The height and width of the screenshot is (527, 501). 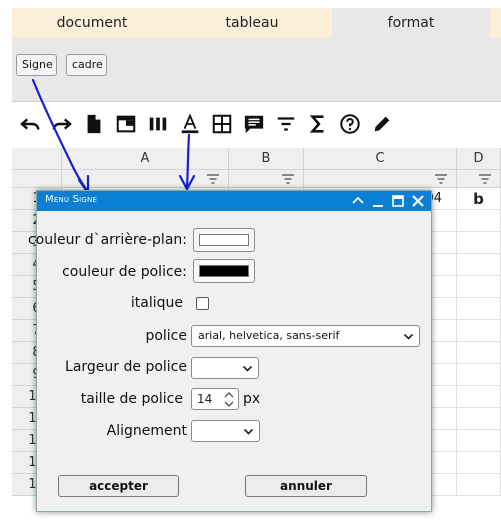 What do you see at coordinates (225, 431) in the screenshot?
I see `alignment-select` at bounding box center [225, 431].